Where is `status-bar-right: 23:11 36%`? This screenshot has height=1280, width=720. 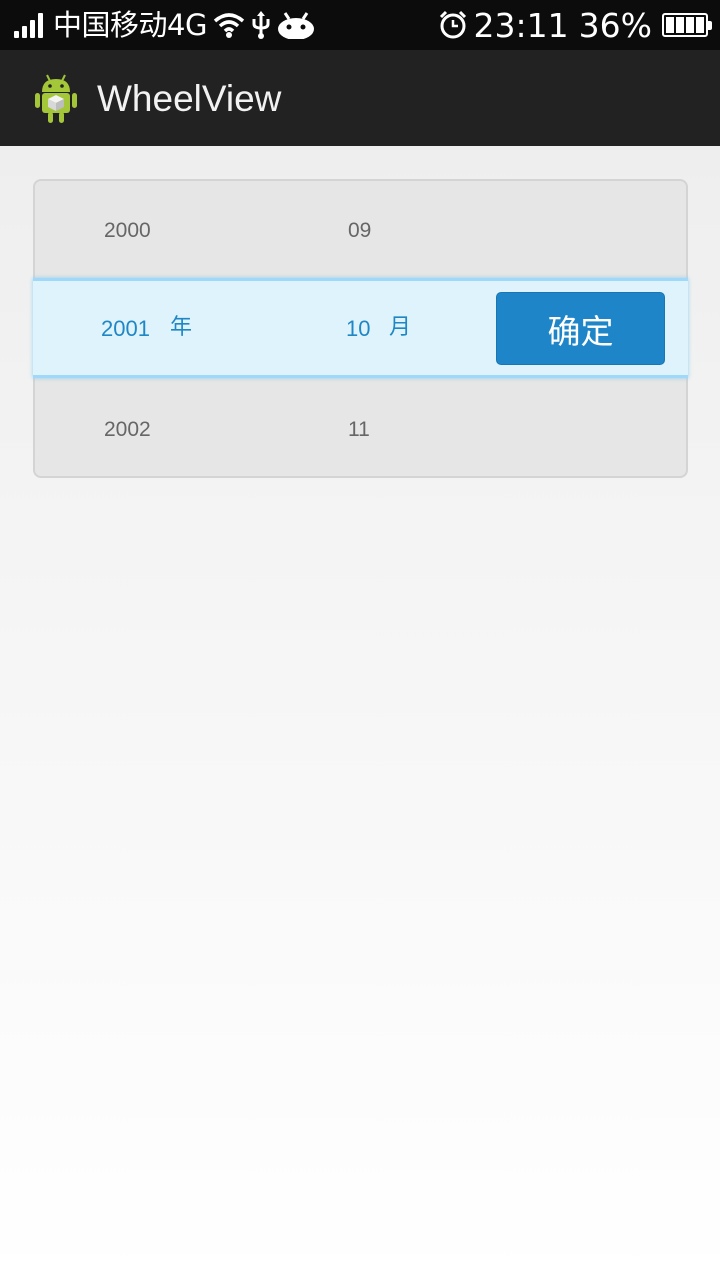 status-bar-right: 23:11 36% is located at coordinates (572, 25).